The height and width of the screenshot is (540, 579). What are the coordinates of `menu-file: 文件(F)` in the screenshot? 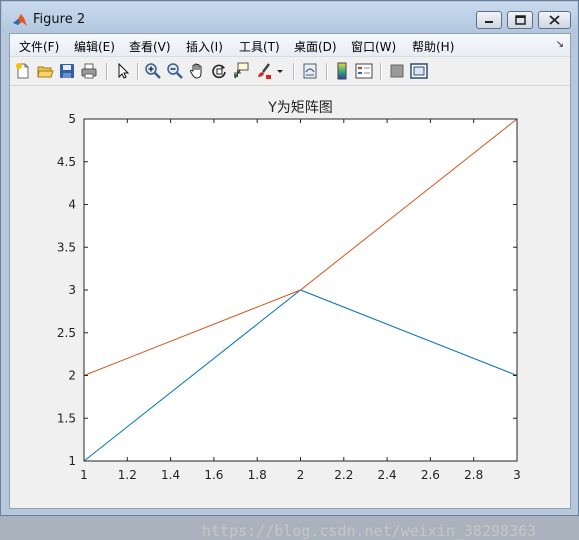 It's located at (39, 46).